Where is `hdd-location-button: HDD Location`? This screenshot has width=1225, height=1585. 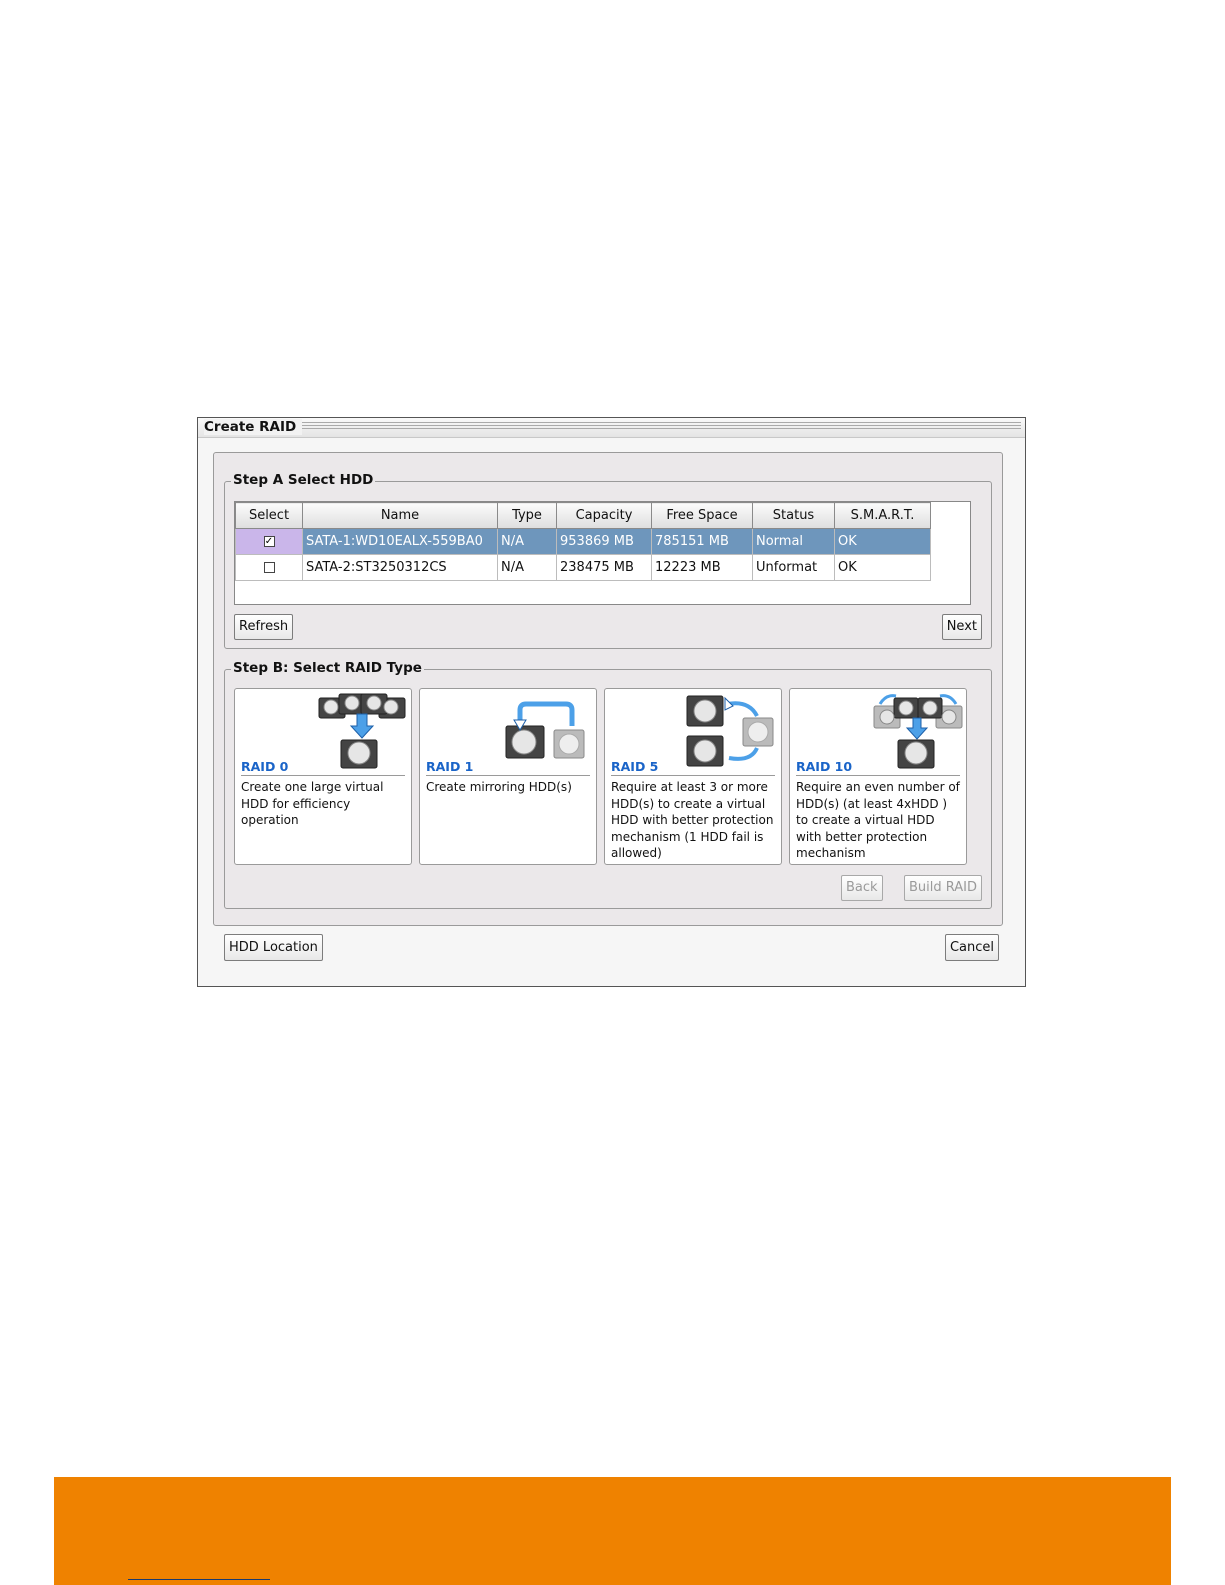 hdd-location-button: HDD Location is located at coordinates (273, 947).